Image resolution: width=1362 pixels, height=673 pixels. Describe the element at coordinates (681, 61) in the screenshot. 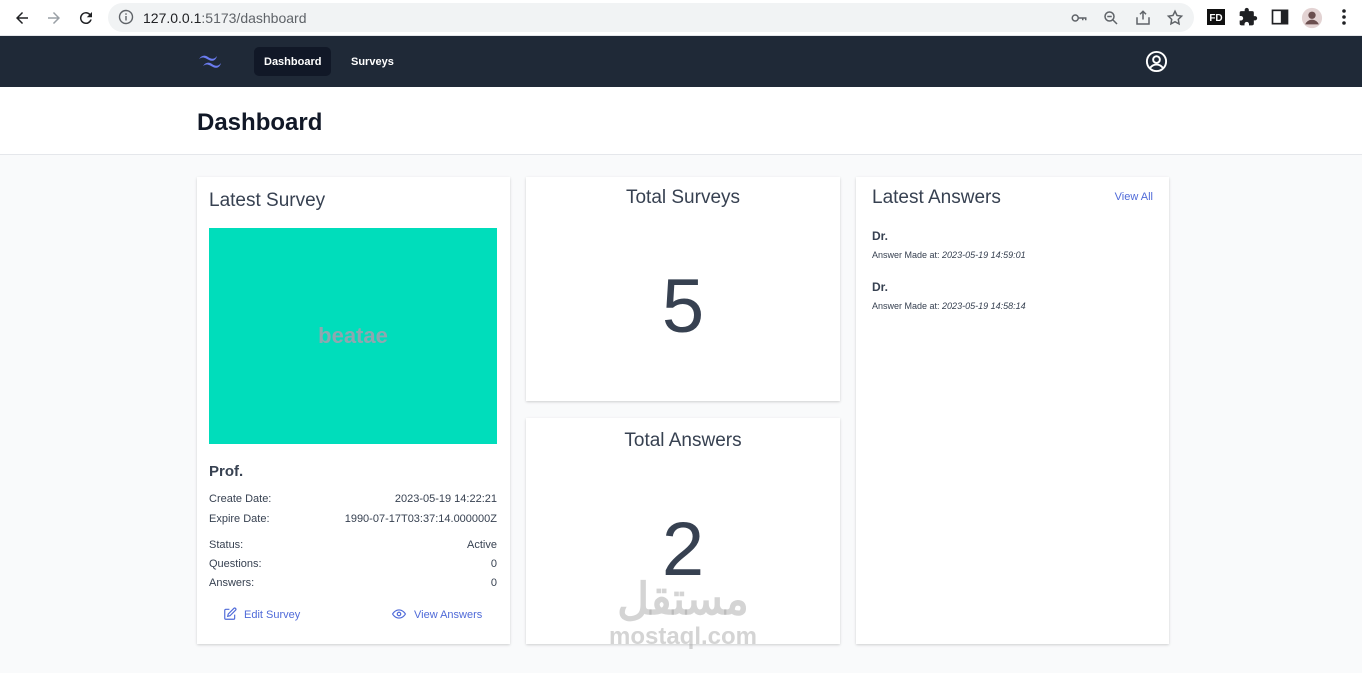

I see `app-navbar: Dashboard Surveys` at that location.